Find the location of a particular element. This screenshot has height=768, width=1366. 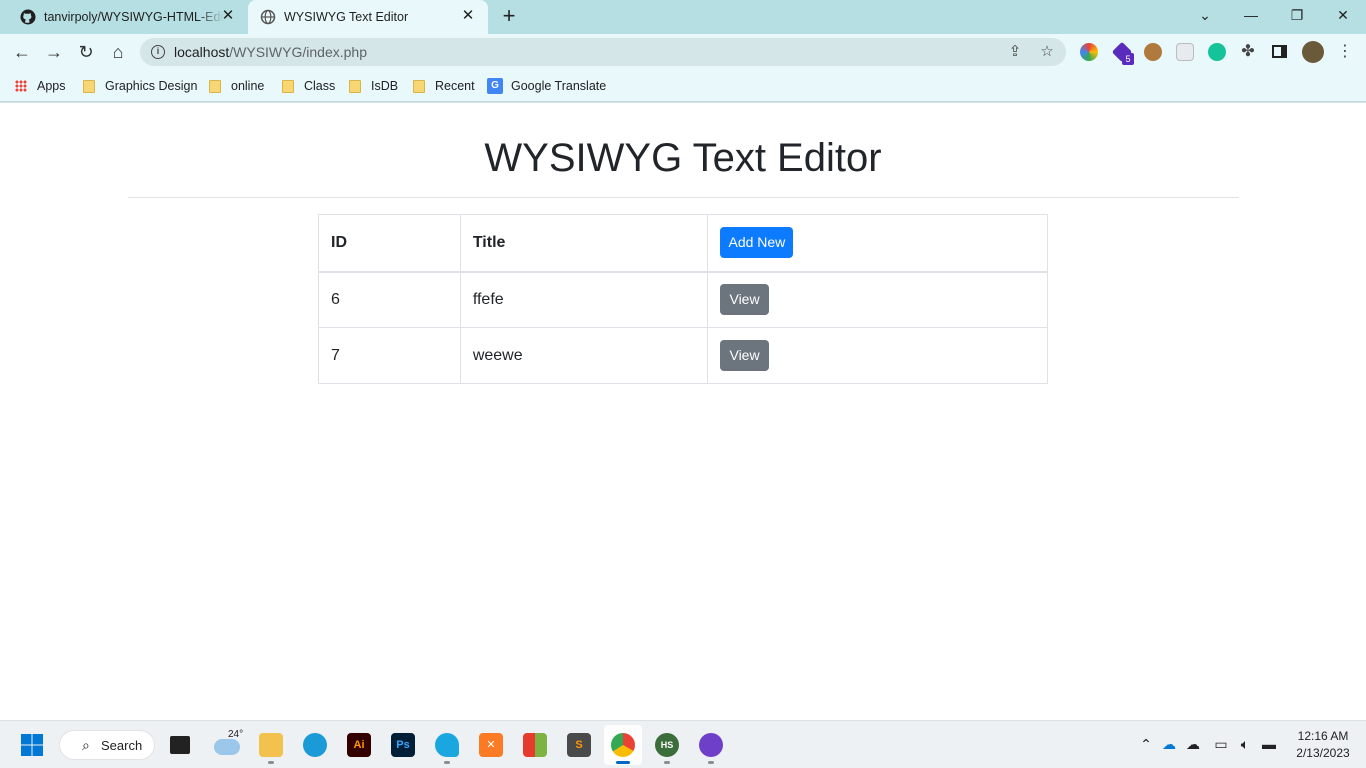

table-header-row: ID Title Add New is located at coordinates (683, 243).